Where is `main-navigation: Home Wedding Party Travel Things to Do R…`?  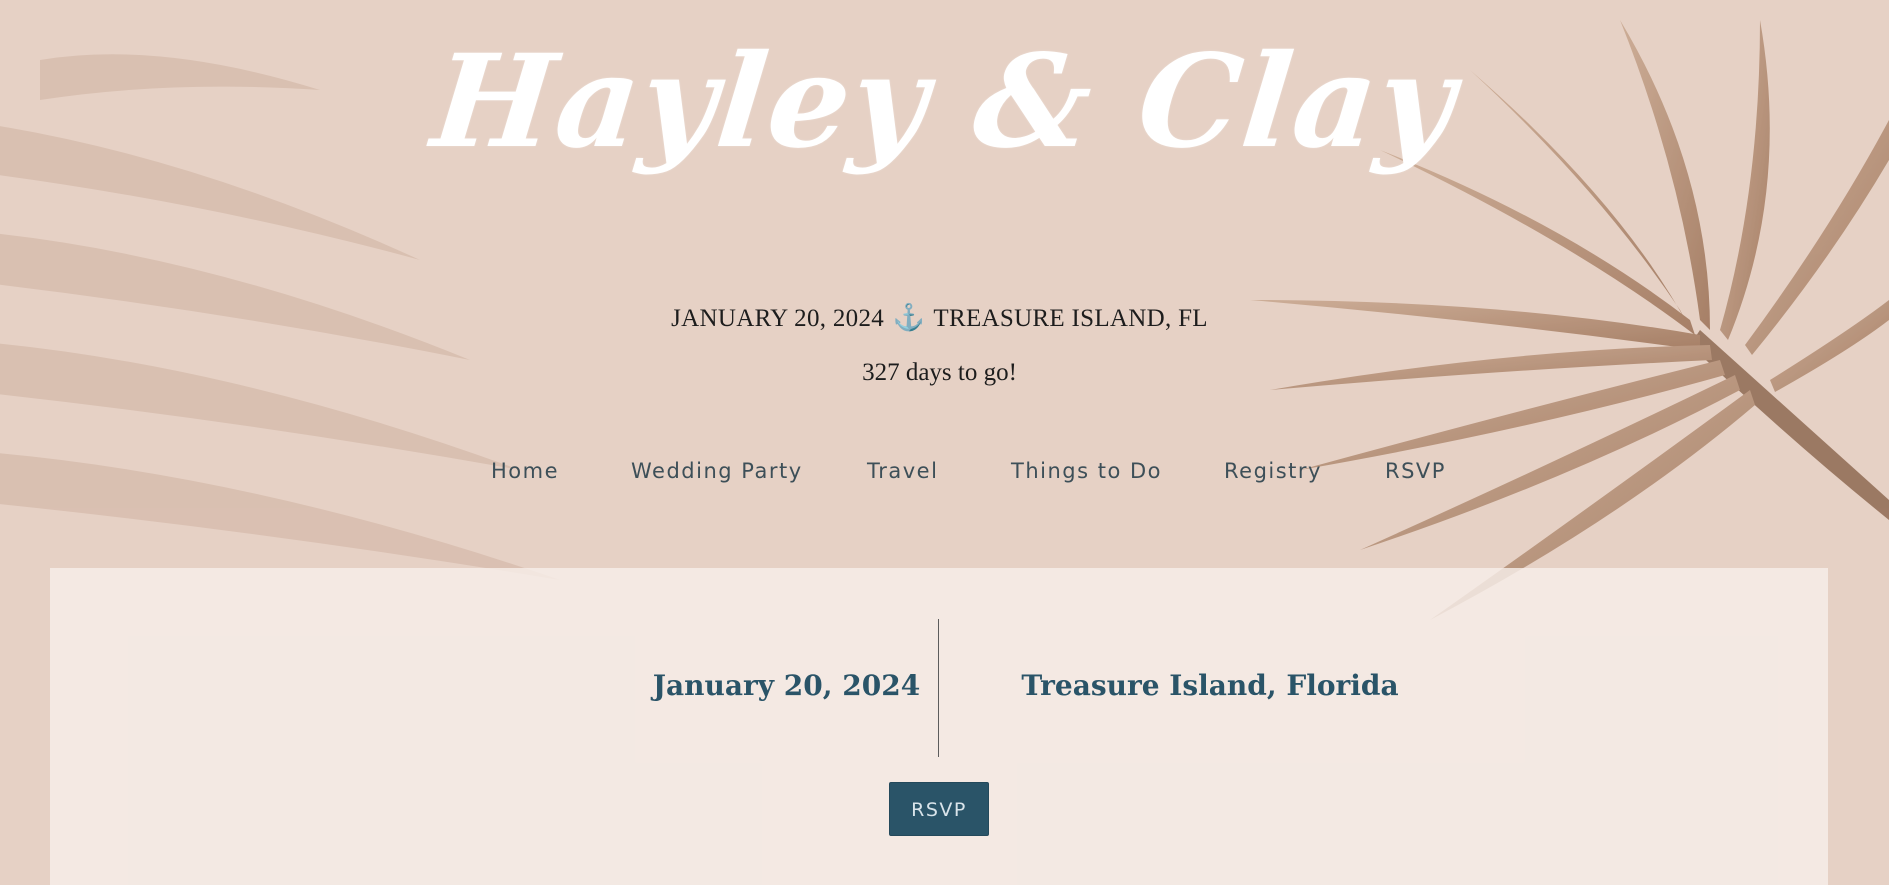 main-navigation: Home Wedding Party Travel Things to Do R… is located at coordinates (944, 471).